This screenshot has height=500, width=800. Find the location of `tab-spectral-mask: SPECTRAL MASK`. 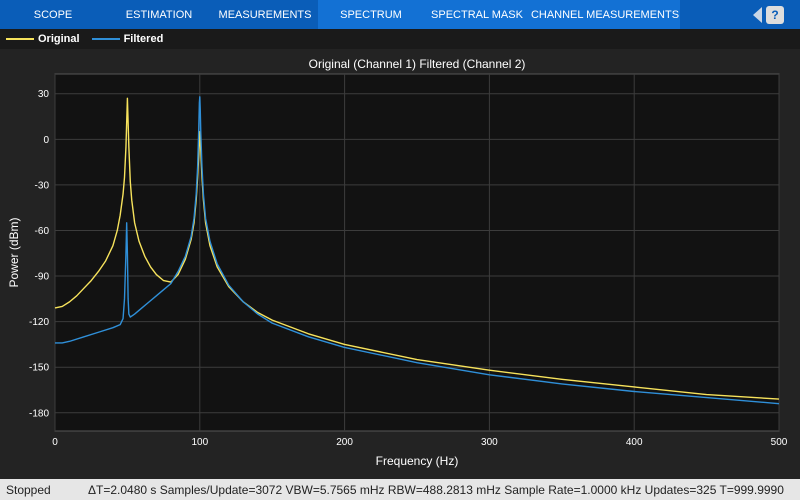

tab-spectral-mask: SPECTRAL MASK is located at coordinates (477, 14).